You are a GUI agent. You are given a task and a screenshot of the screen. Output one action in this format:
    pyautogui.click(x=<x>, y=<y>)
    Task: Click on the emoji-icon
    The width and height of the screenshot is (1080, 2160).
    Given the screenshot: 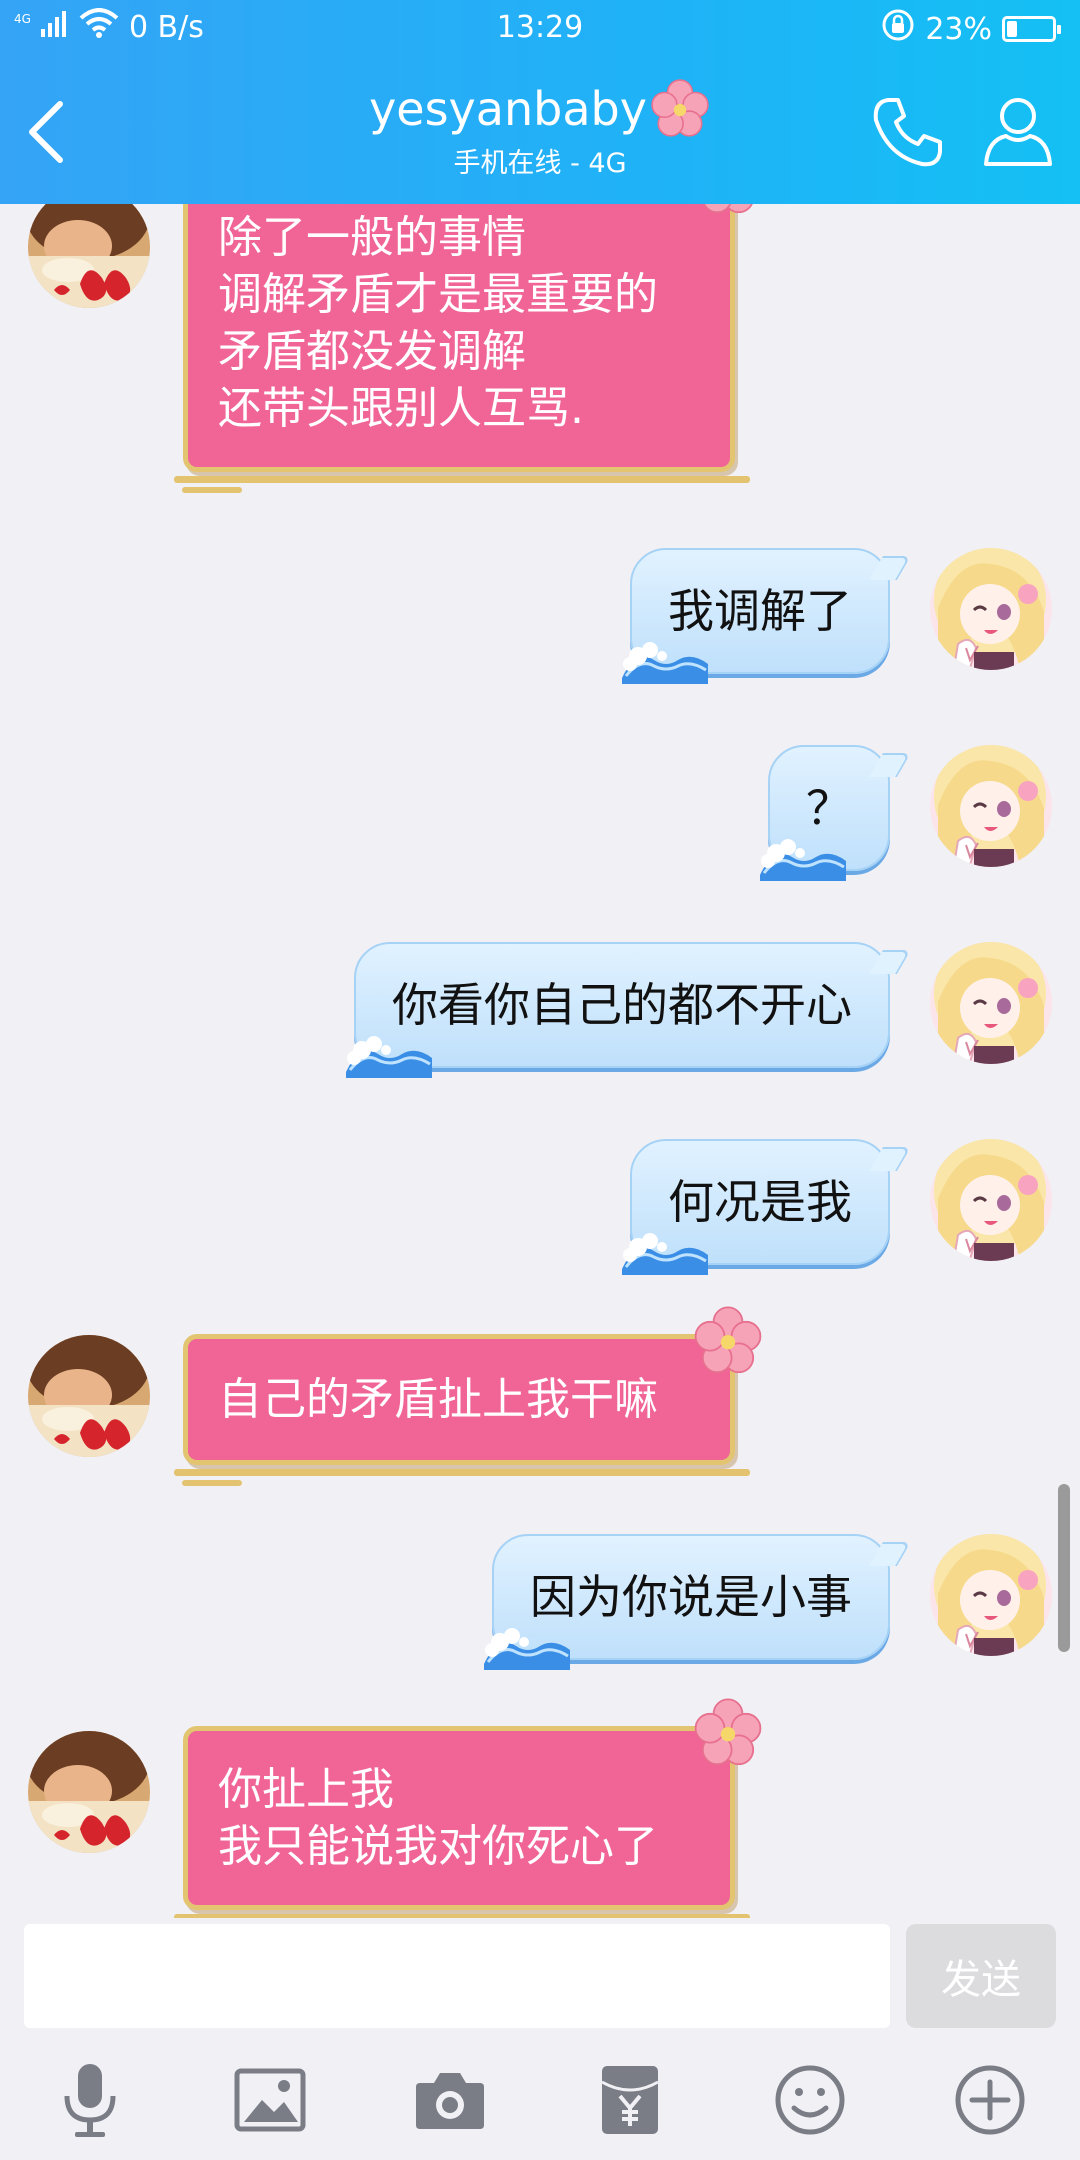 What is the action you would take?
    pyautogui.click(x=810, y=2100)
    